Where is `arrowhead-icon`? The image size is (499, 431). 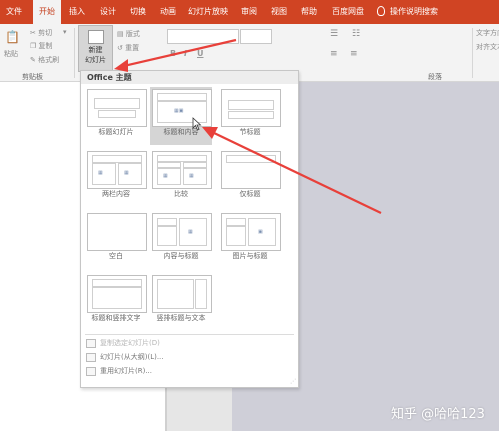 arrowhead-icon is located at coordinates (121, 65).